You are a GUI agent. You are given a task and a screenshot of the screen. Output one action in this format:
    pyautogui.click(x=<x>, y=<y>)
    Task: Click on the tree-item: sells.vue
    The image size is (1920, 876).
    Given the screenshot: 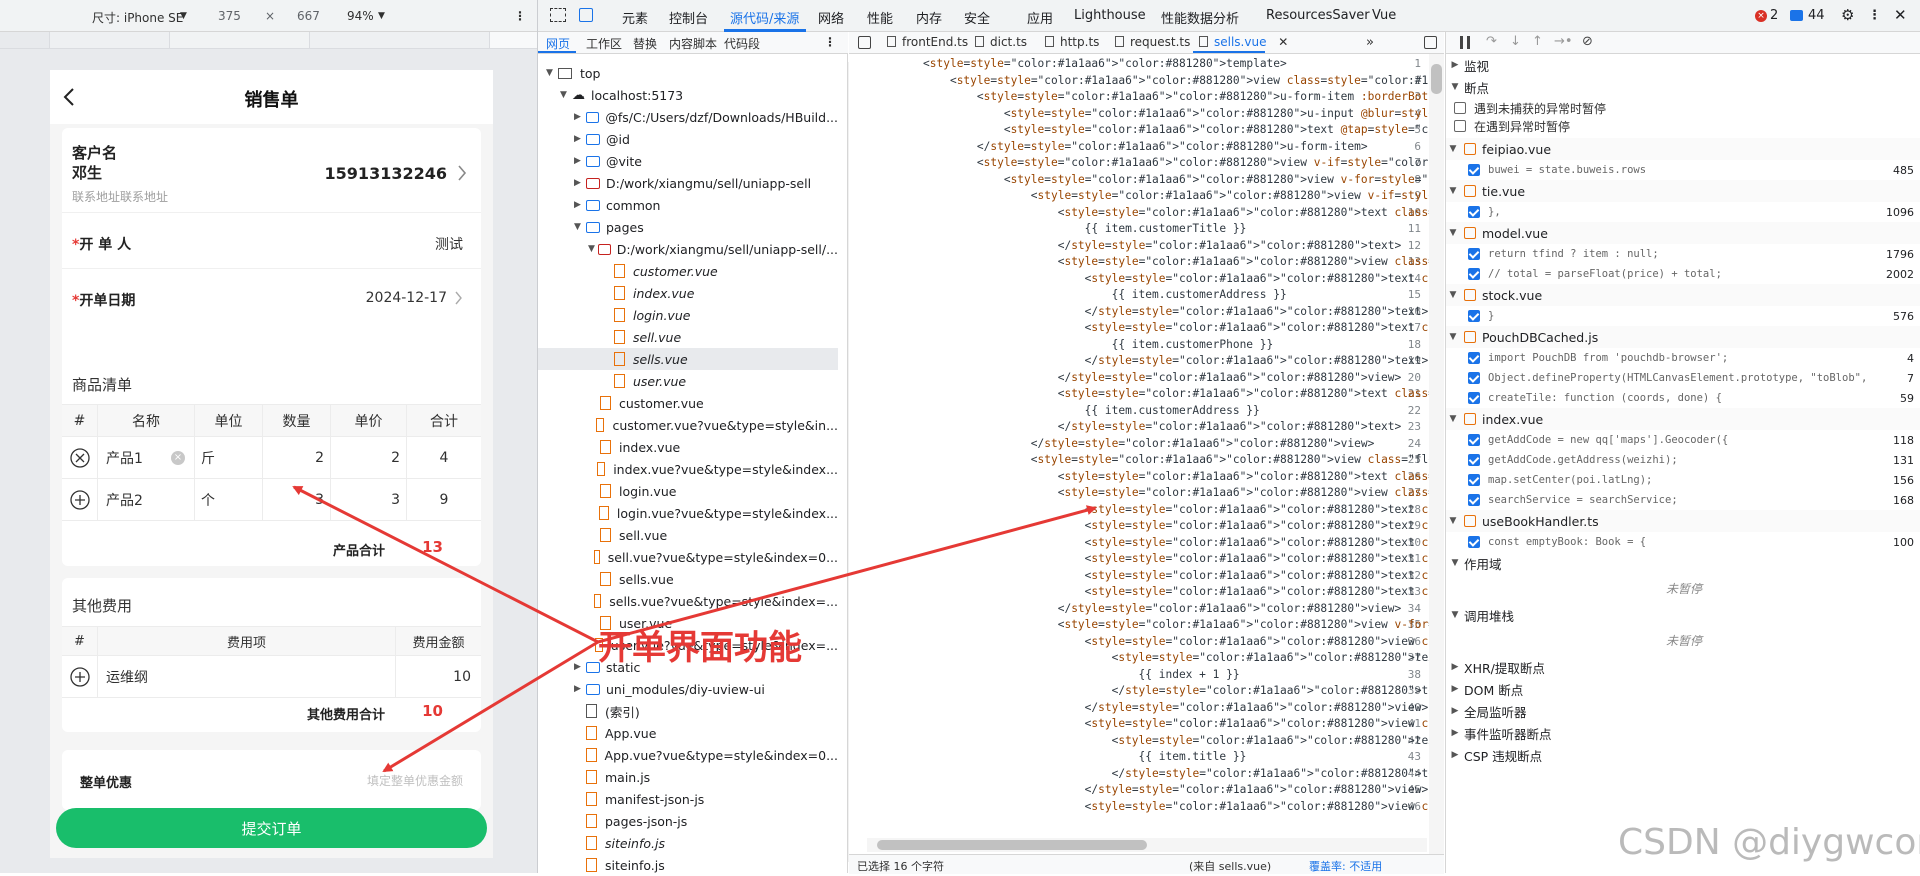 What is the action you would take?
    pyautogui.click(x=688, y=579)
    